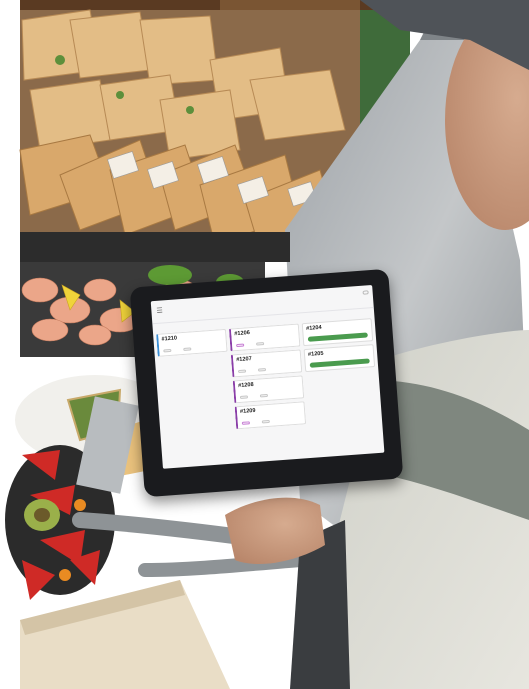  Describe the element at coordinates (315, 354) in the screenshot. I see `order-number: #1205` at that location.